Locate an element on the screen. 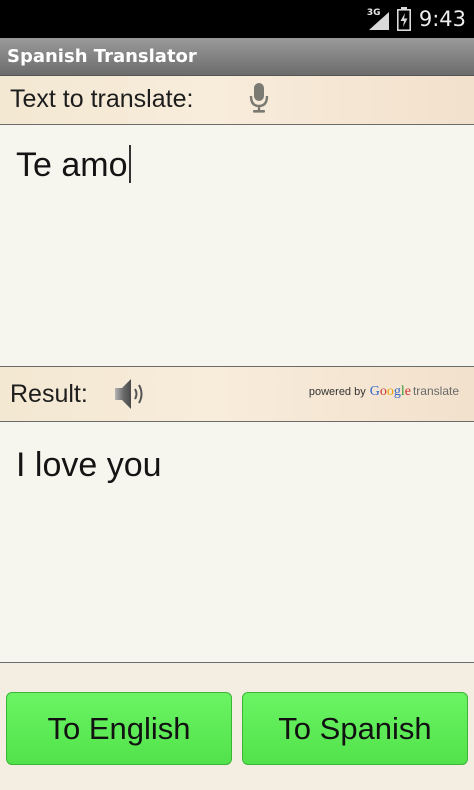 The height and width of the screenshot is (790, 474). signal-icon is located at coordinates (378, 21).